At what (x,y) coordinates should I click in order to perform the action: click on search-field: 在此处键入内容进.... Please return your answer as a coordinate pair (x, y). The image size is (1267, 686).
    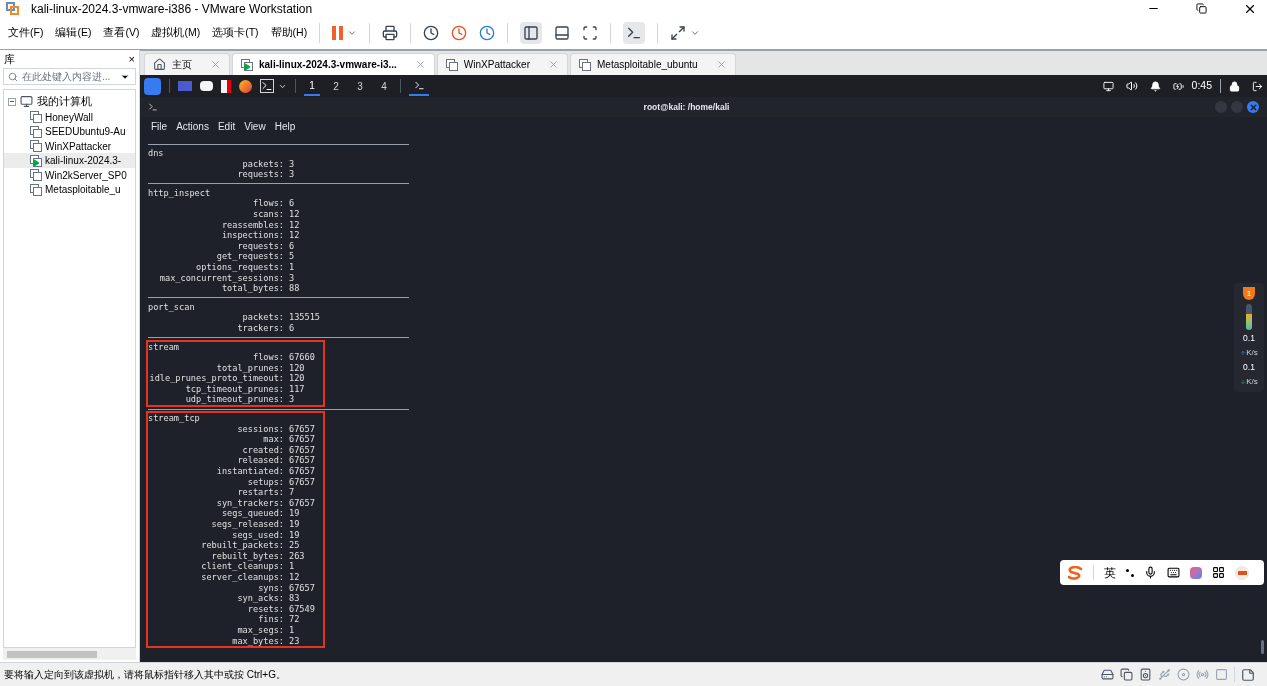
    Looking at the image, I should click on (69, 76).